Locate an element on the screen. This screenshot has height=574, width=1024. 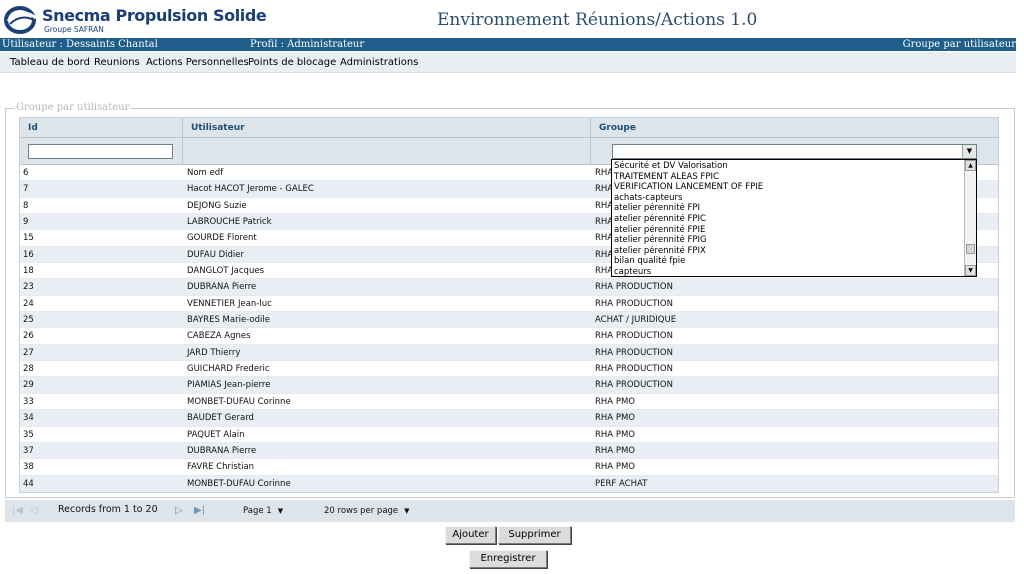
table-row: 33 MONBET-DUFAU Corinne RHA PMO is located at coordinates (509, 402).